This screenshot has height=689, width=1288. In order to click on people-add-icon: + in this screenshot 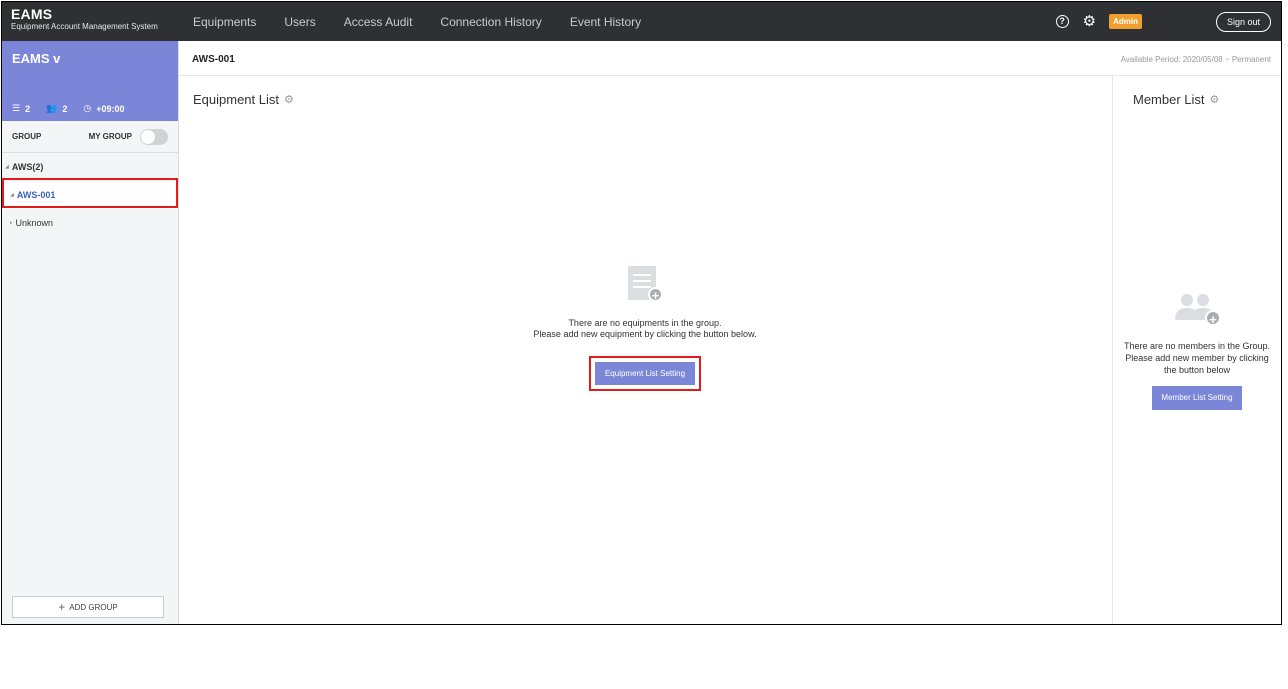, I will do `click(1197, 309)`.